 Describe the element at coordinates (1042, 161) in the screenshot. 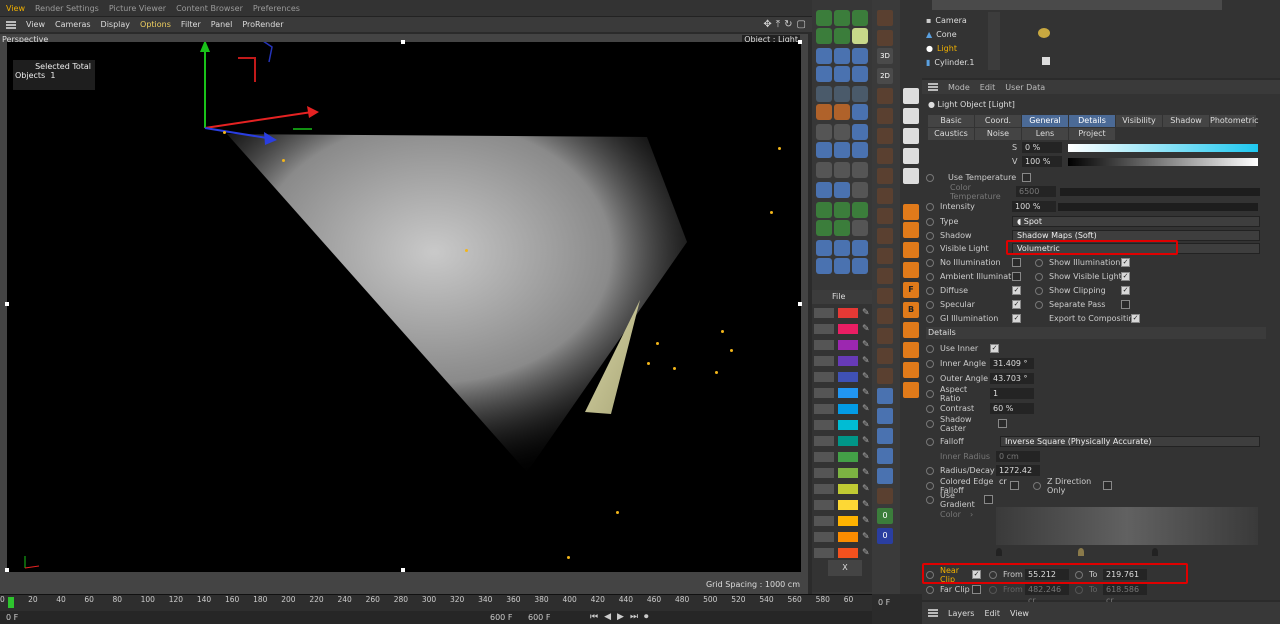

I see `v-field: 100 %` at that location.